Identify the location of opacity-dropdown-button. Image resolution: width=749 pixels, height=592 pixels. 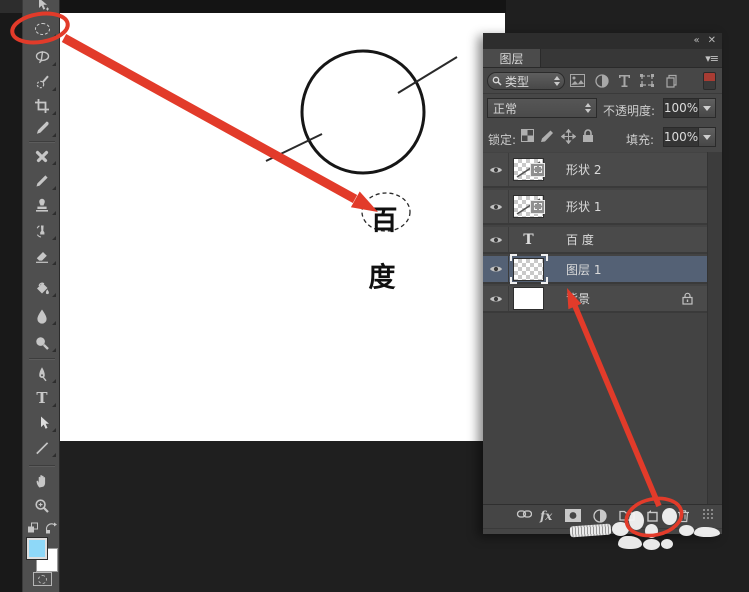
(707, 108).